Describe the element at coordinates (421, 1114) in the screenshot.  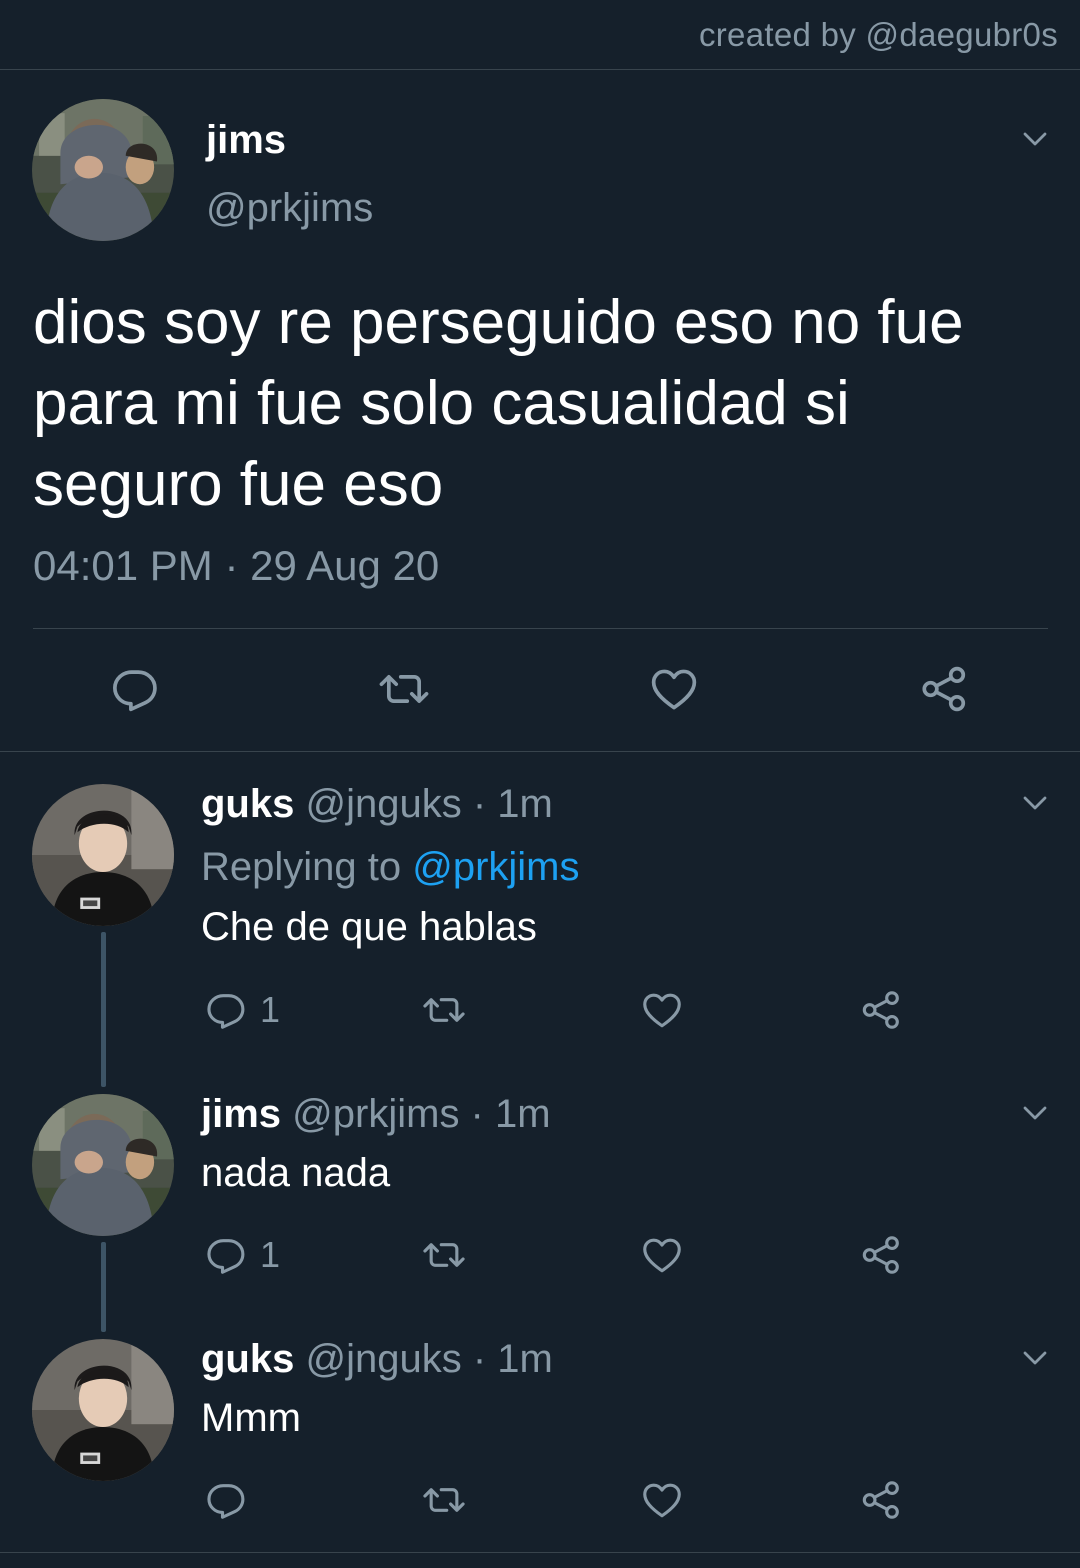
I see `author-handle-time: @prkjims · 1m` at that location.